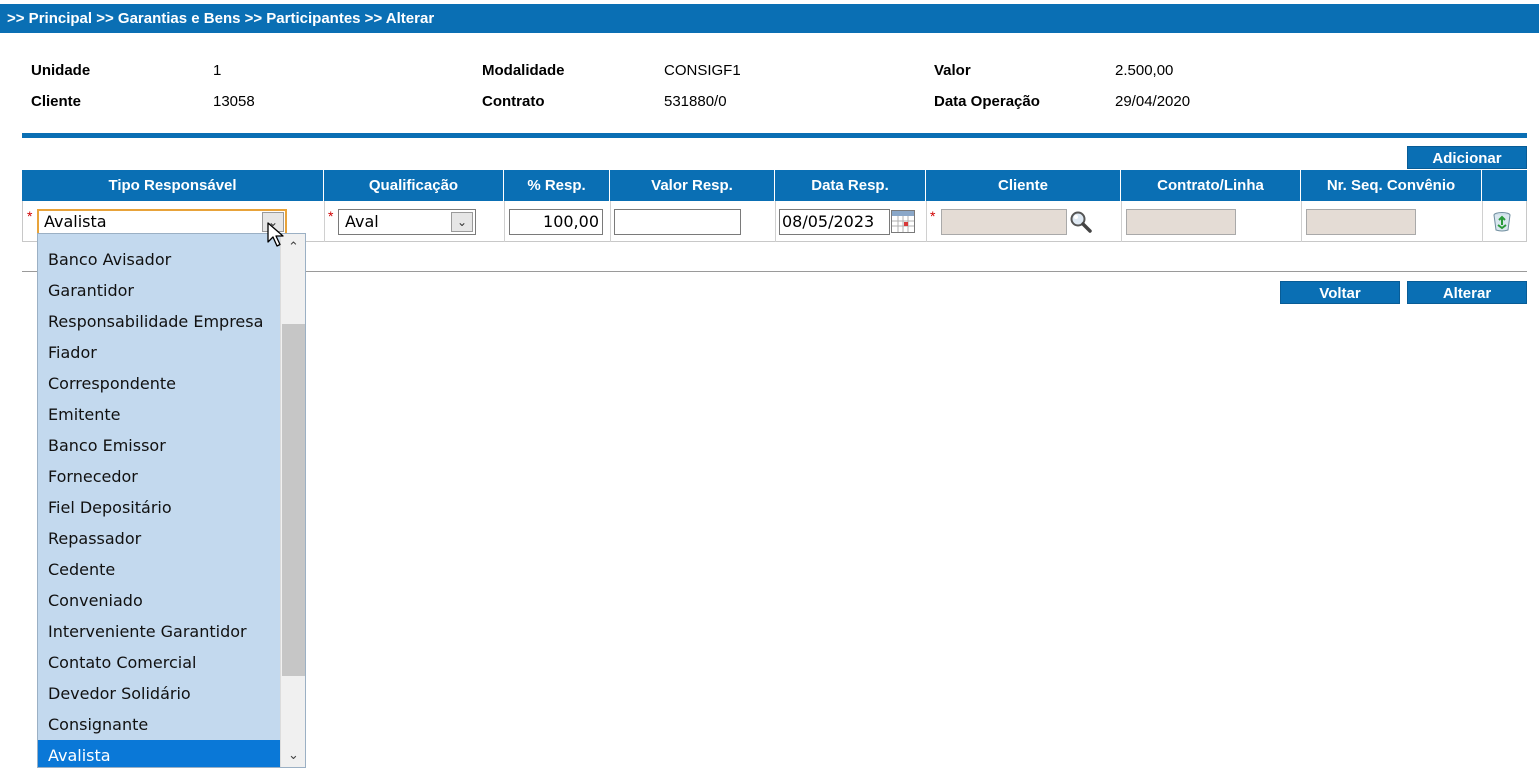 Image resolution: width=1539 pixels, height=768 pixels. What do you see at coordinates (1153, 101) in the screenshot?
I see `data-operacao-value: 29/04/2020` at bounding box center [1153, 101].